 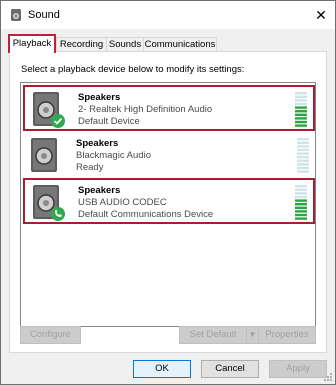 What do you see at coordinates (50, 335) in the screenshot?
I see `configure-button: Configure` at bounding box center [50, 335].